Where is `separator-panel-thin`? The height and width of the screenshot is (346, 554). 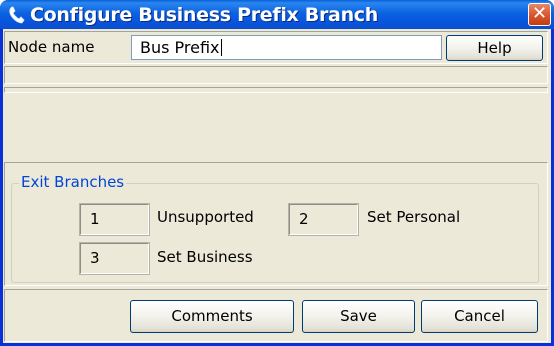 separator-panel-thin is located at coordinates (276, 90).